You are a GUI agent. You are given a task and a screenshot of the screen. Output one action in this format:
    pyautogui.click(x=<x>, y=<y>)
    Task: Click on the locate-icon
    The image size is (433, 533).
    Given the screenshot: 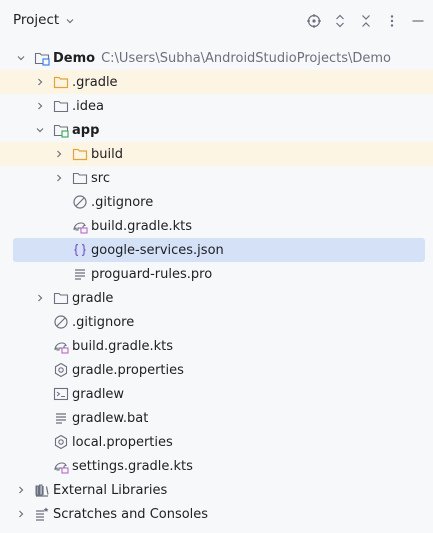 What is the action you would take?
    pyautogui.click(x=314, y=21)
    